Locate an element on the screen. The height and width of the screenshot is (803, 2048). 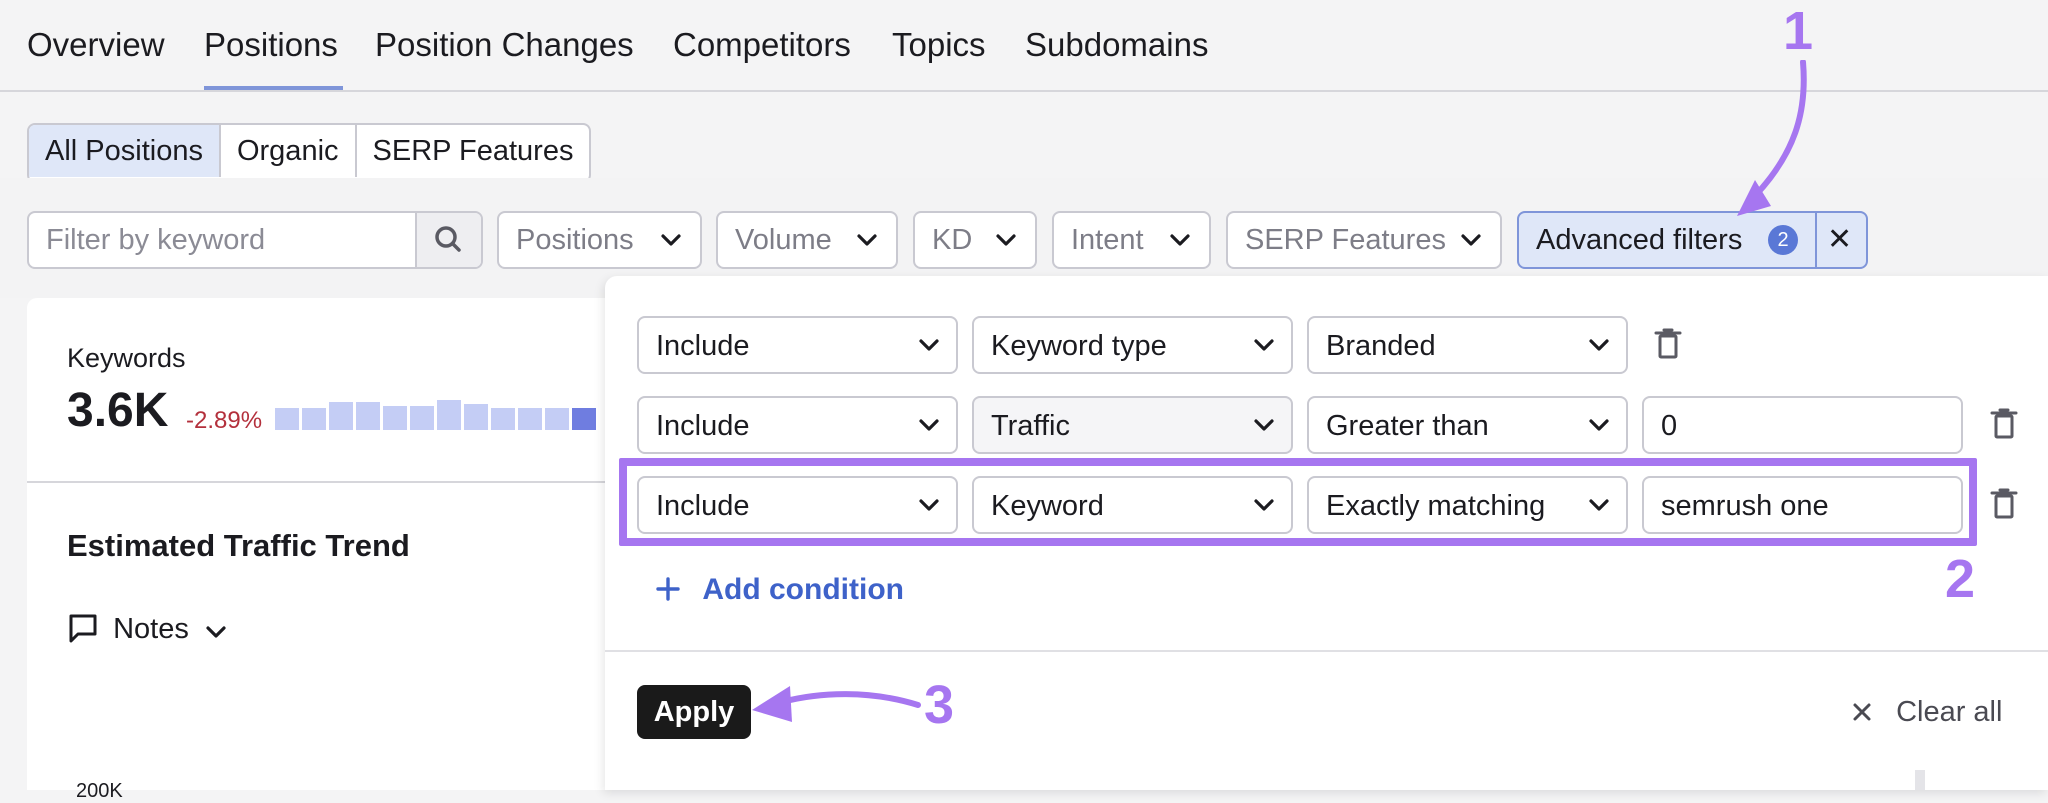
tab-position-changes: Position Changes is located at coordinates (504, 45).